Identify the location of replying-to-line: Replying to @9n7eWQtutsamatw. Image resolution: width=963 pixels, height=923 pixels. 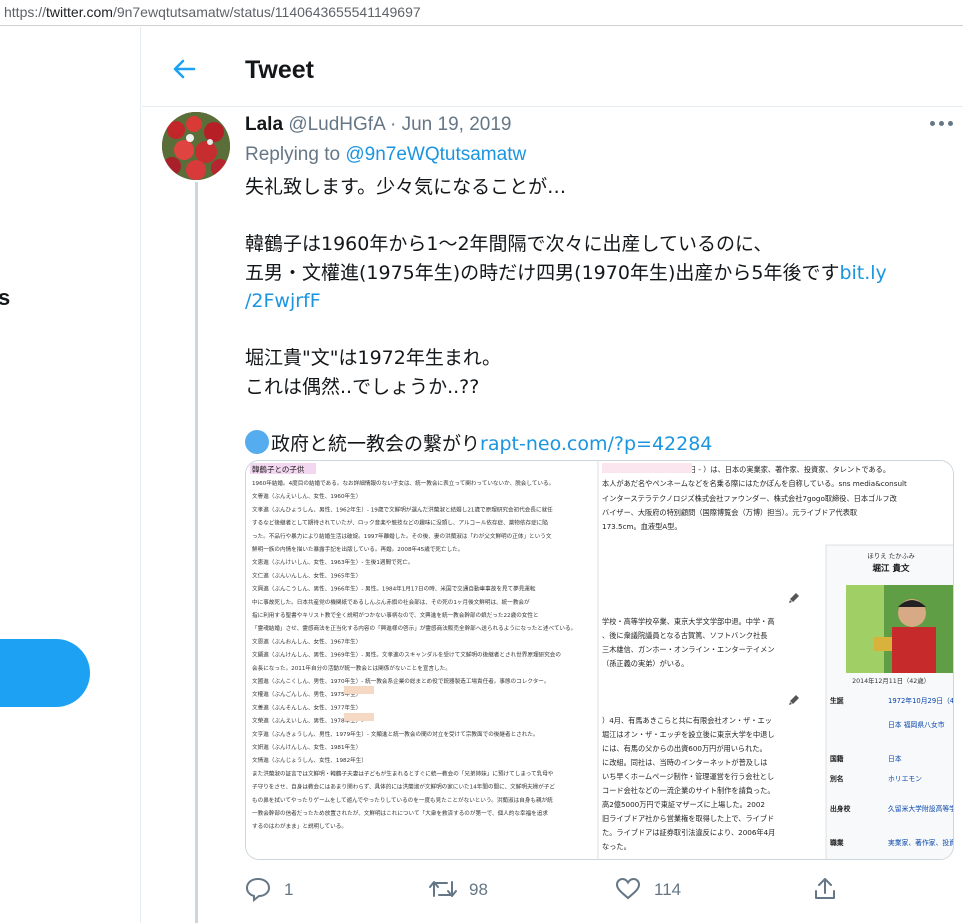
(385, 155).